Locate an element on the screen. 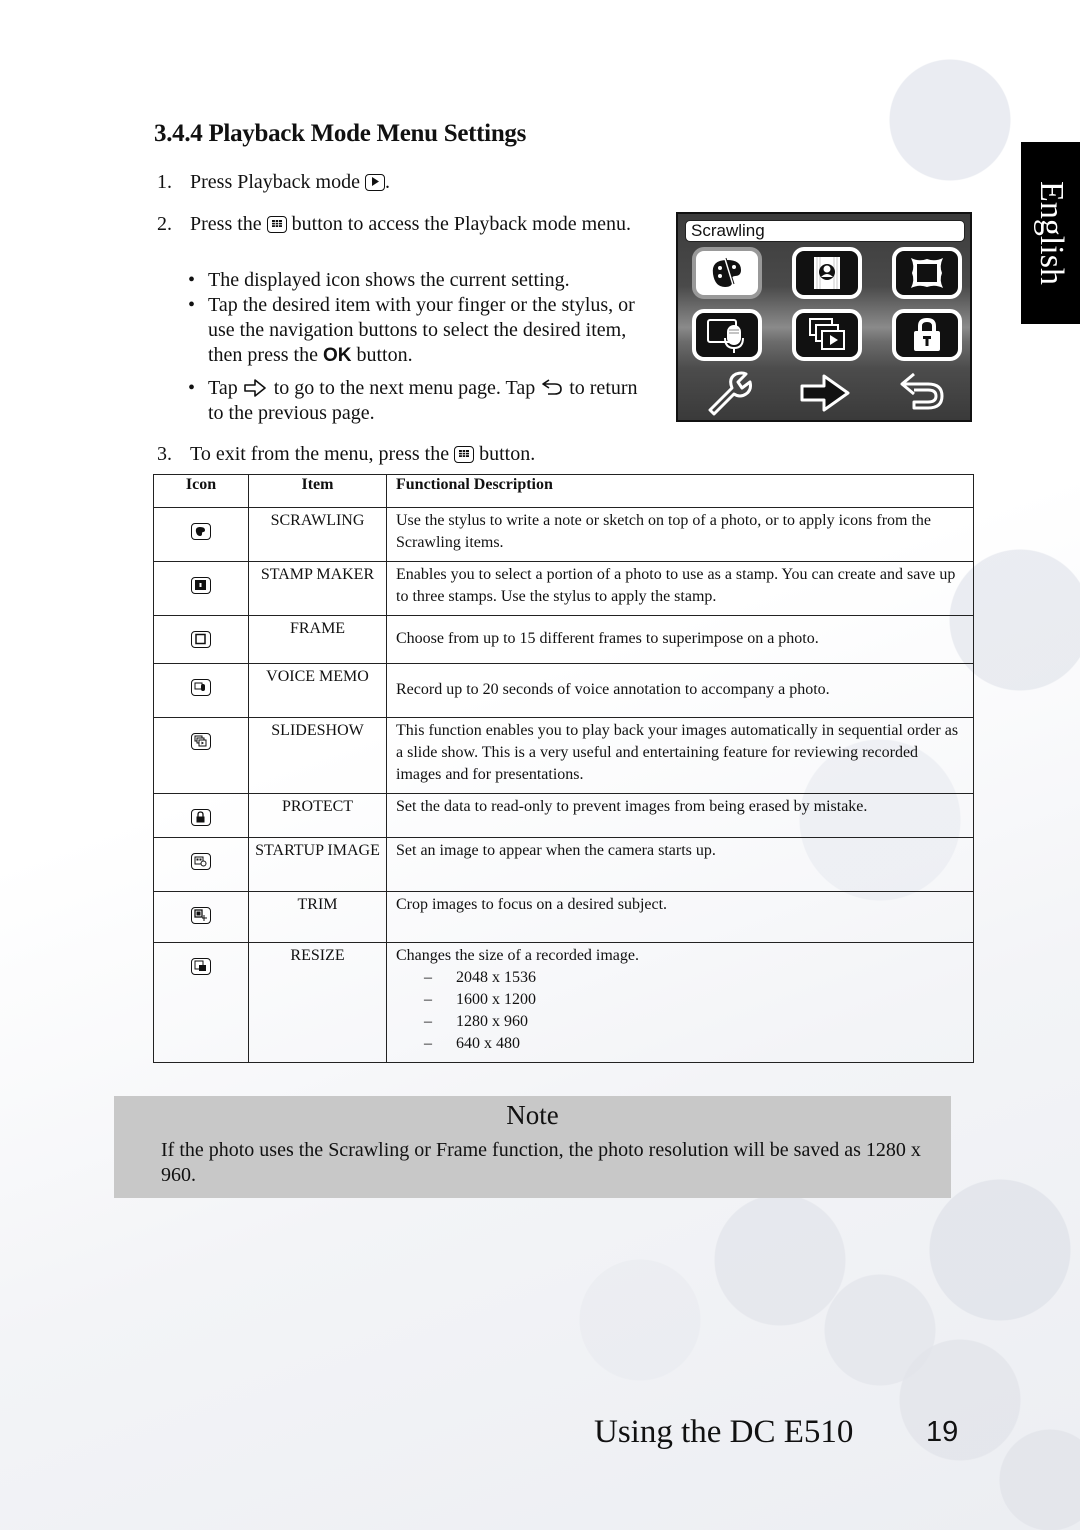 The height and width of the screenshot is (1530, 1080). voice-memo-icon is located at coordinates (201, 687).